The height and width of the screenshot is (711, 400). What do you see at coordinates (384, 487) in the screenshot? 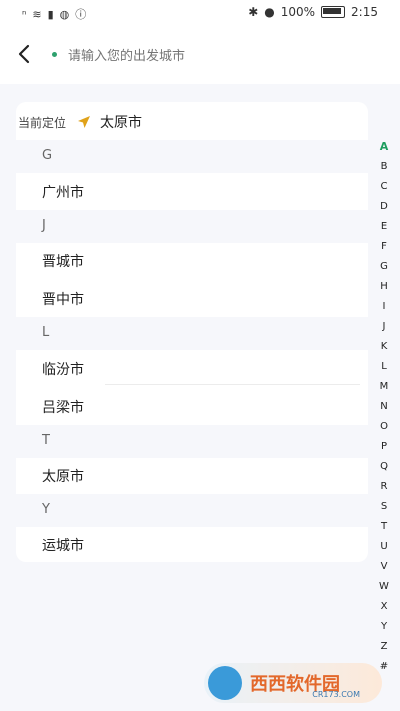
I see `index-letter: R` at bounding box center [384, 487].